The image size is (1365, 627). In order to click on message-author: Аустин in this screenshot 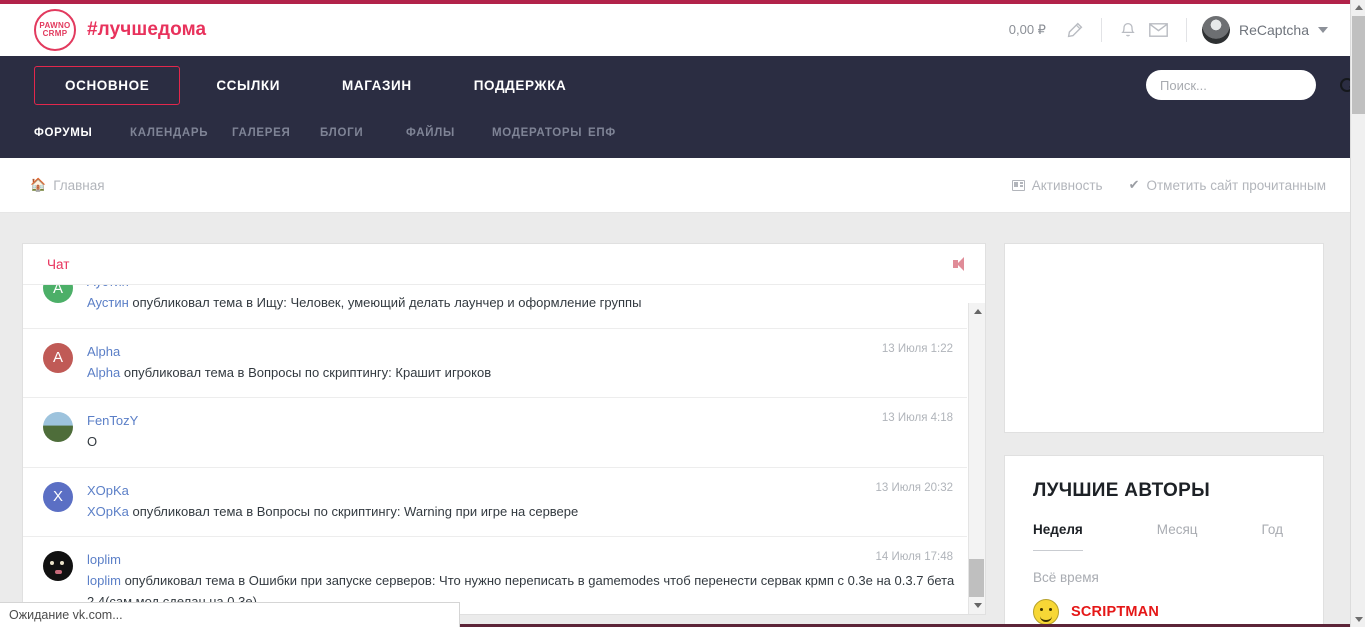, I will do `click(108, 287)`.